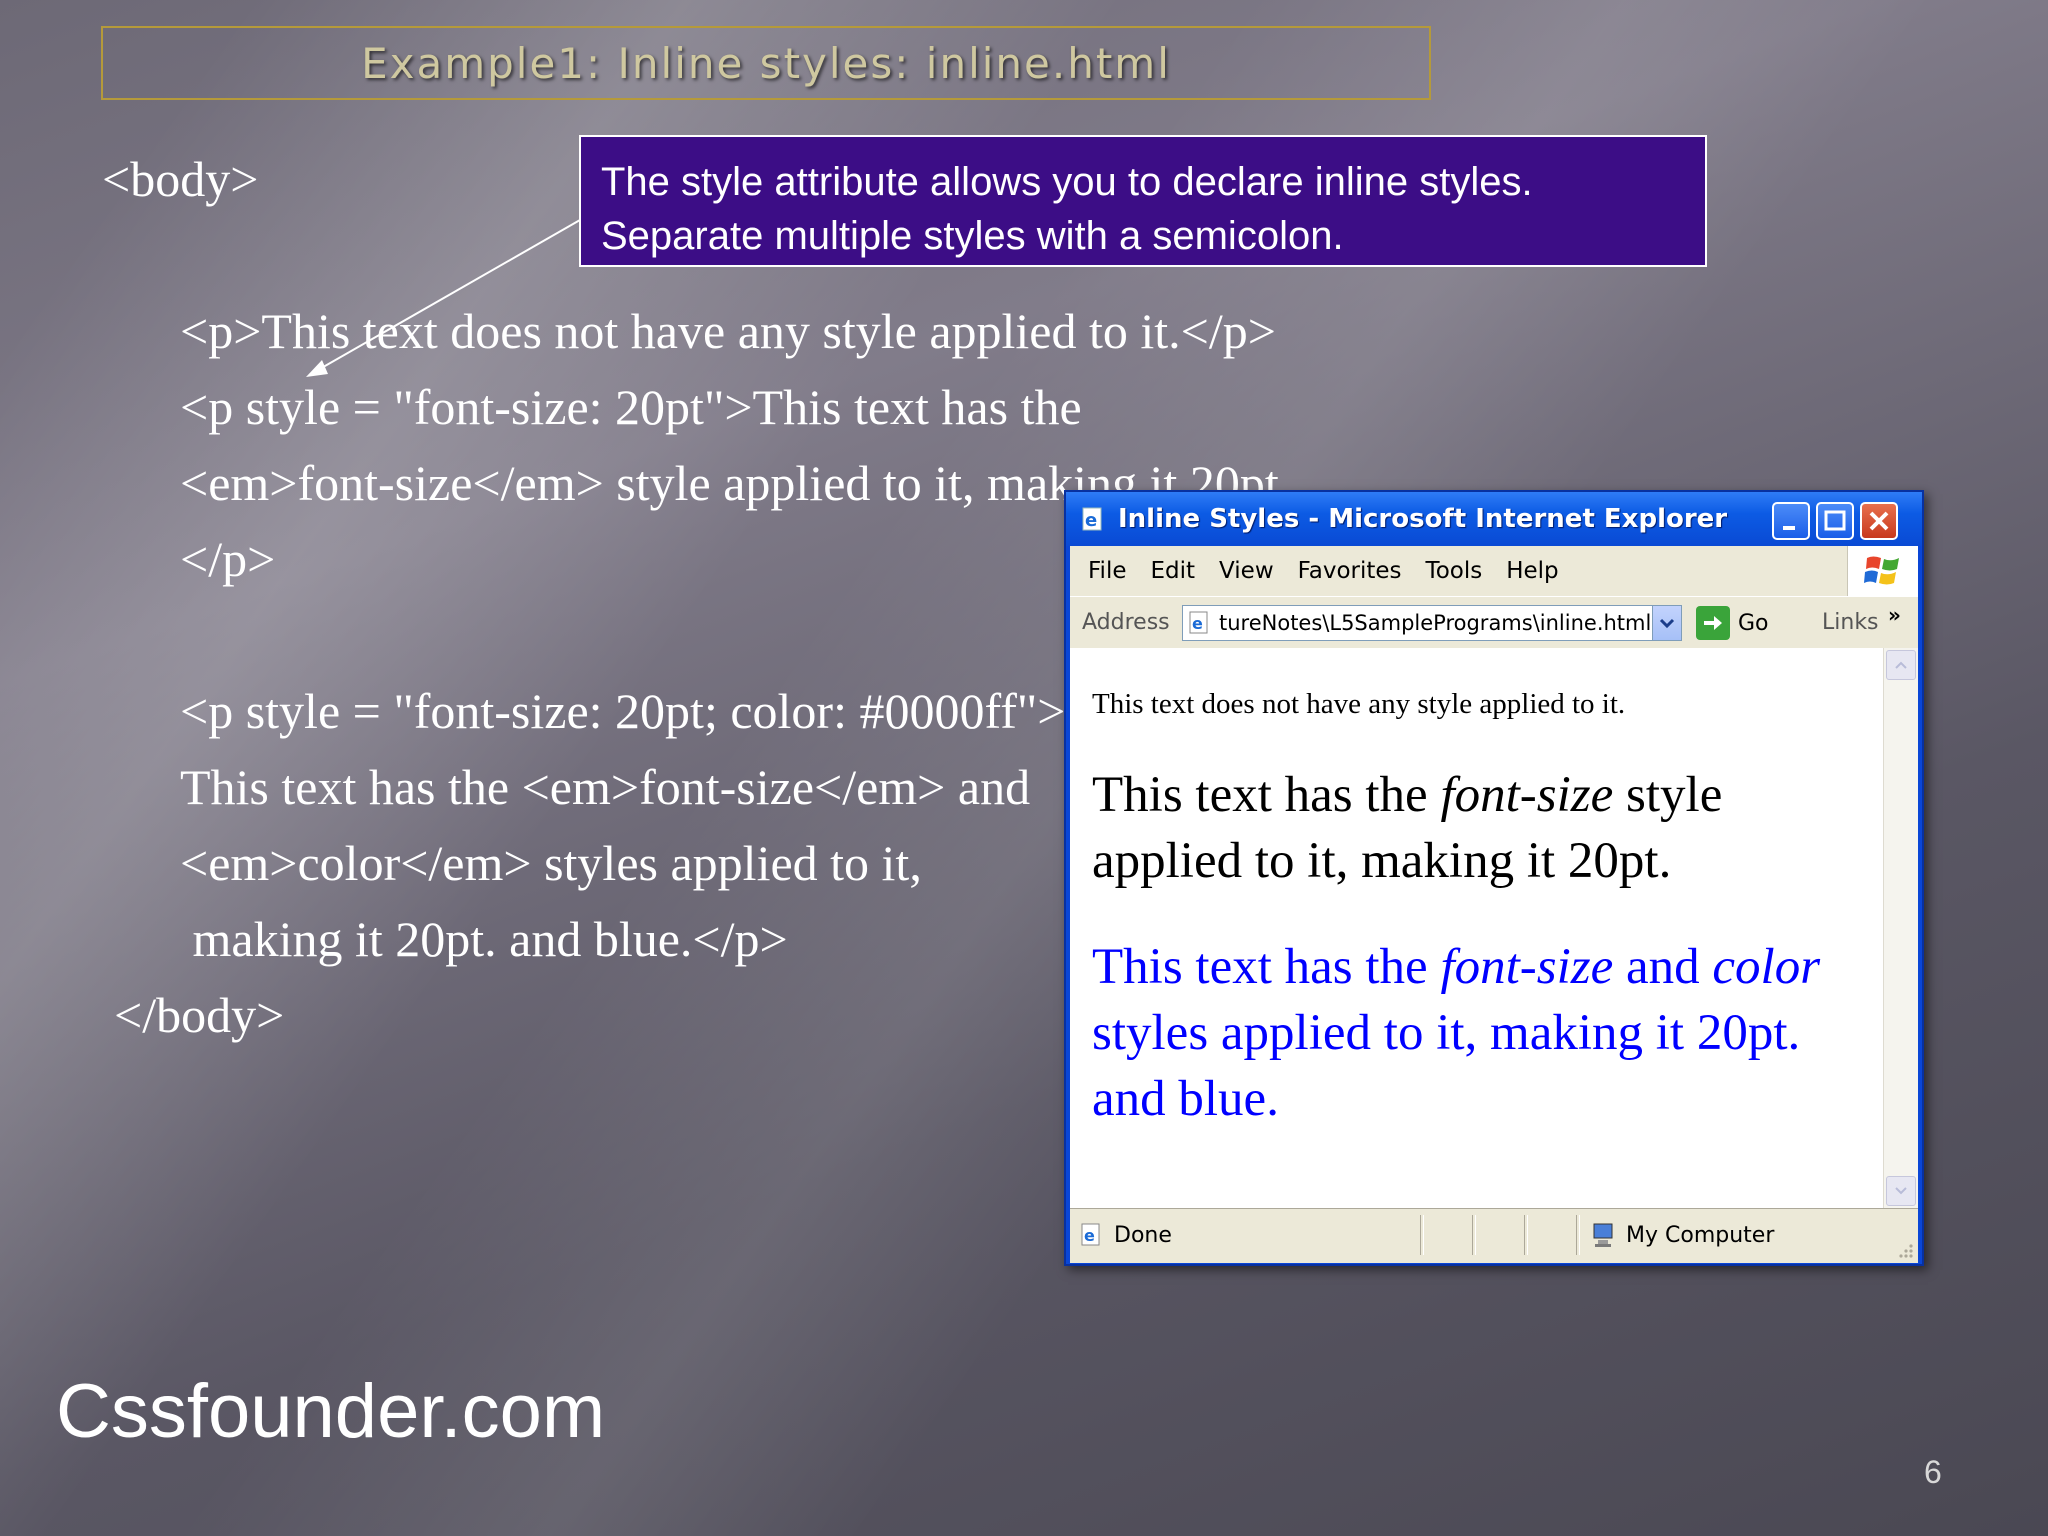 This screenshot has width=2048, height=1536. I want to click on address-value: tureNotes\L5SamplePrograms\inline.html, so click(1435, 623).